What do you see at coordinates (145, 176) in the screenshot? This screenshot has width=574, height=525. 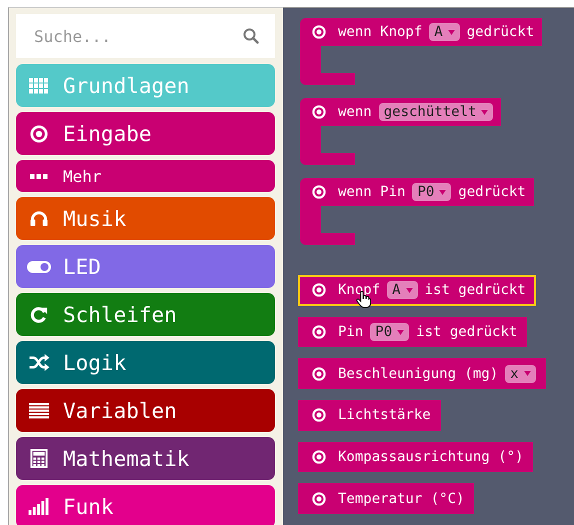 I see `category-button: Mehr` at bounding box center [145, 176].